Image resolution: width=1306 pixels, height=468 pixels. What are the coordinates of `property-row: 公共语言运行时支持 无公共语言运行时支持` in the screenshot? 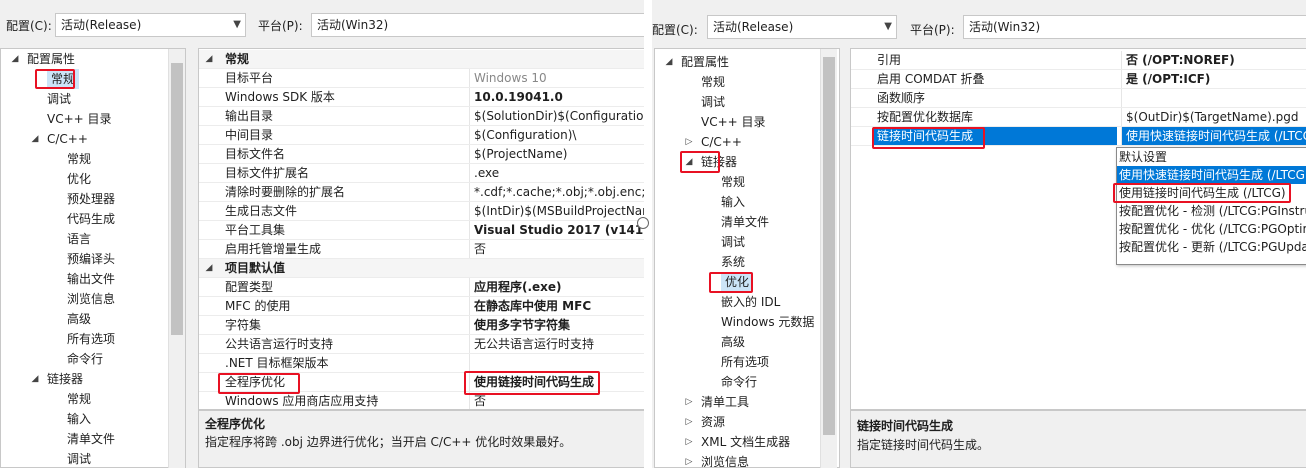 It's located at (421, 344).